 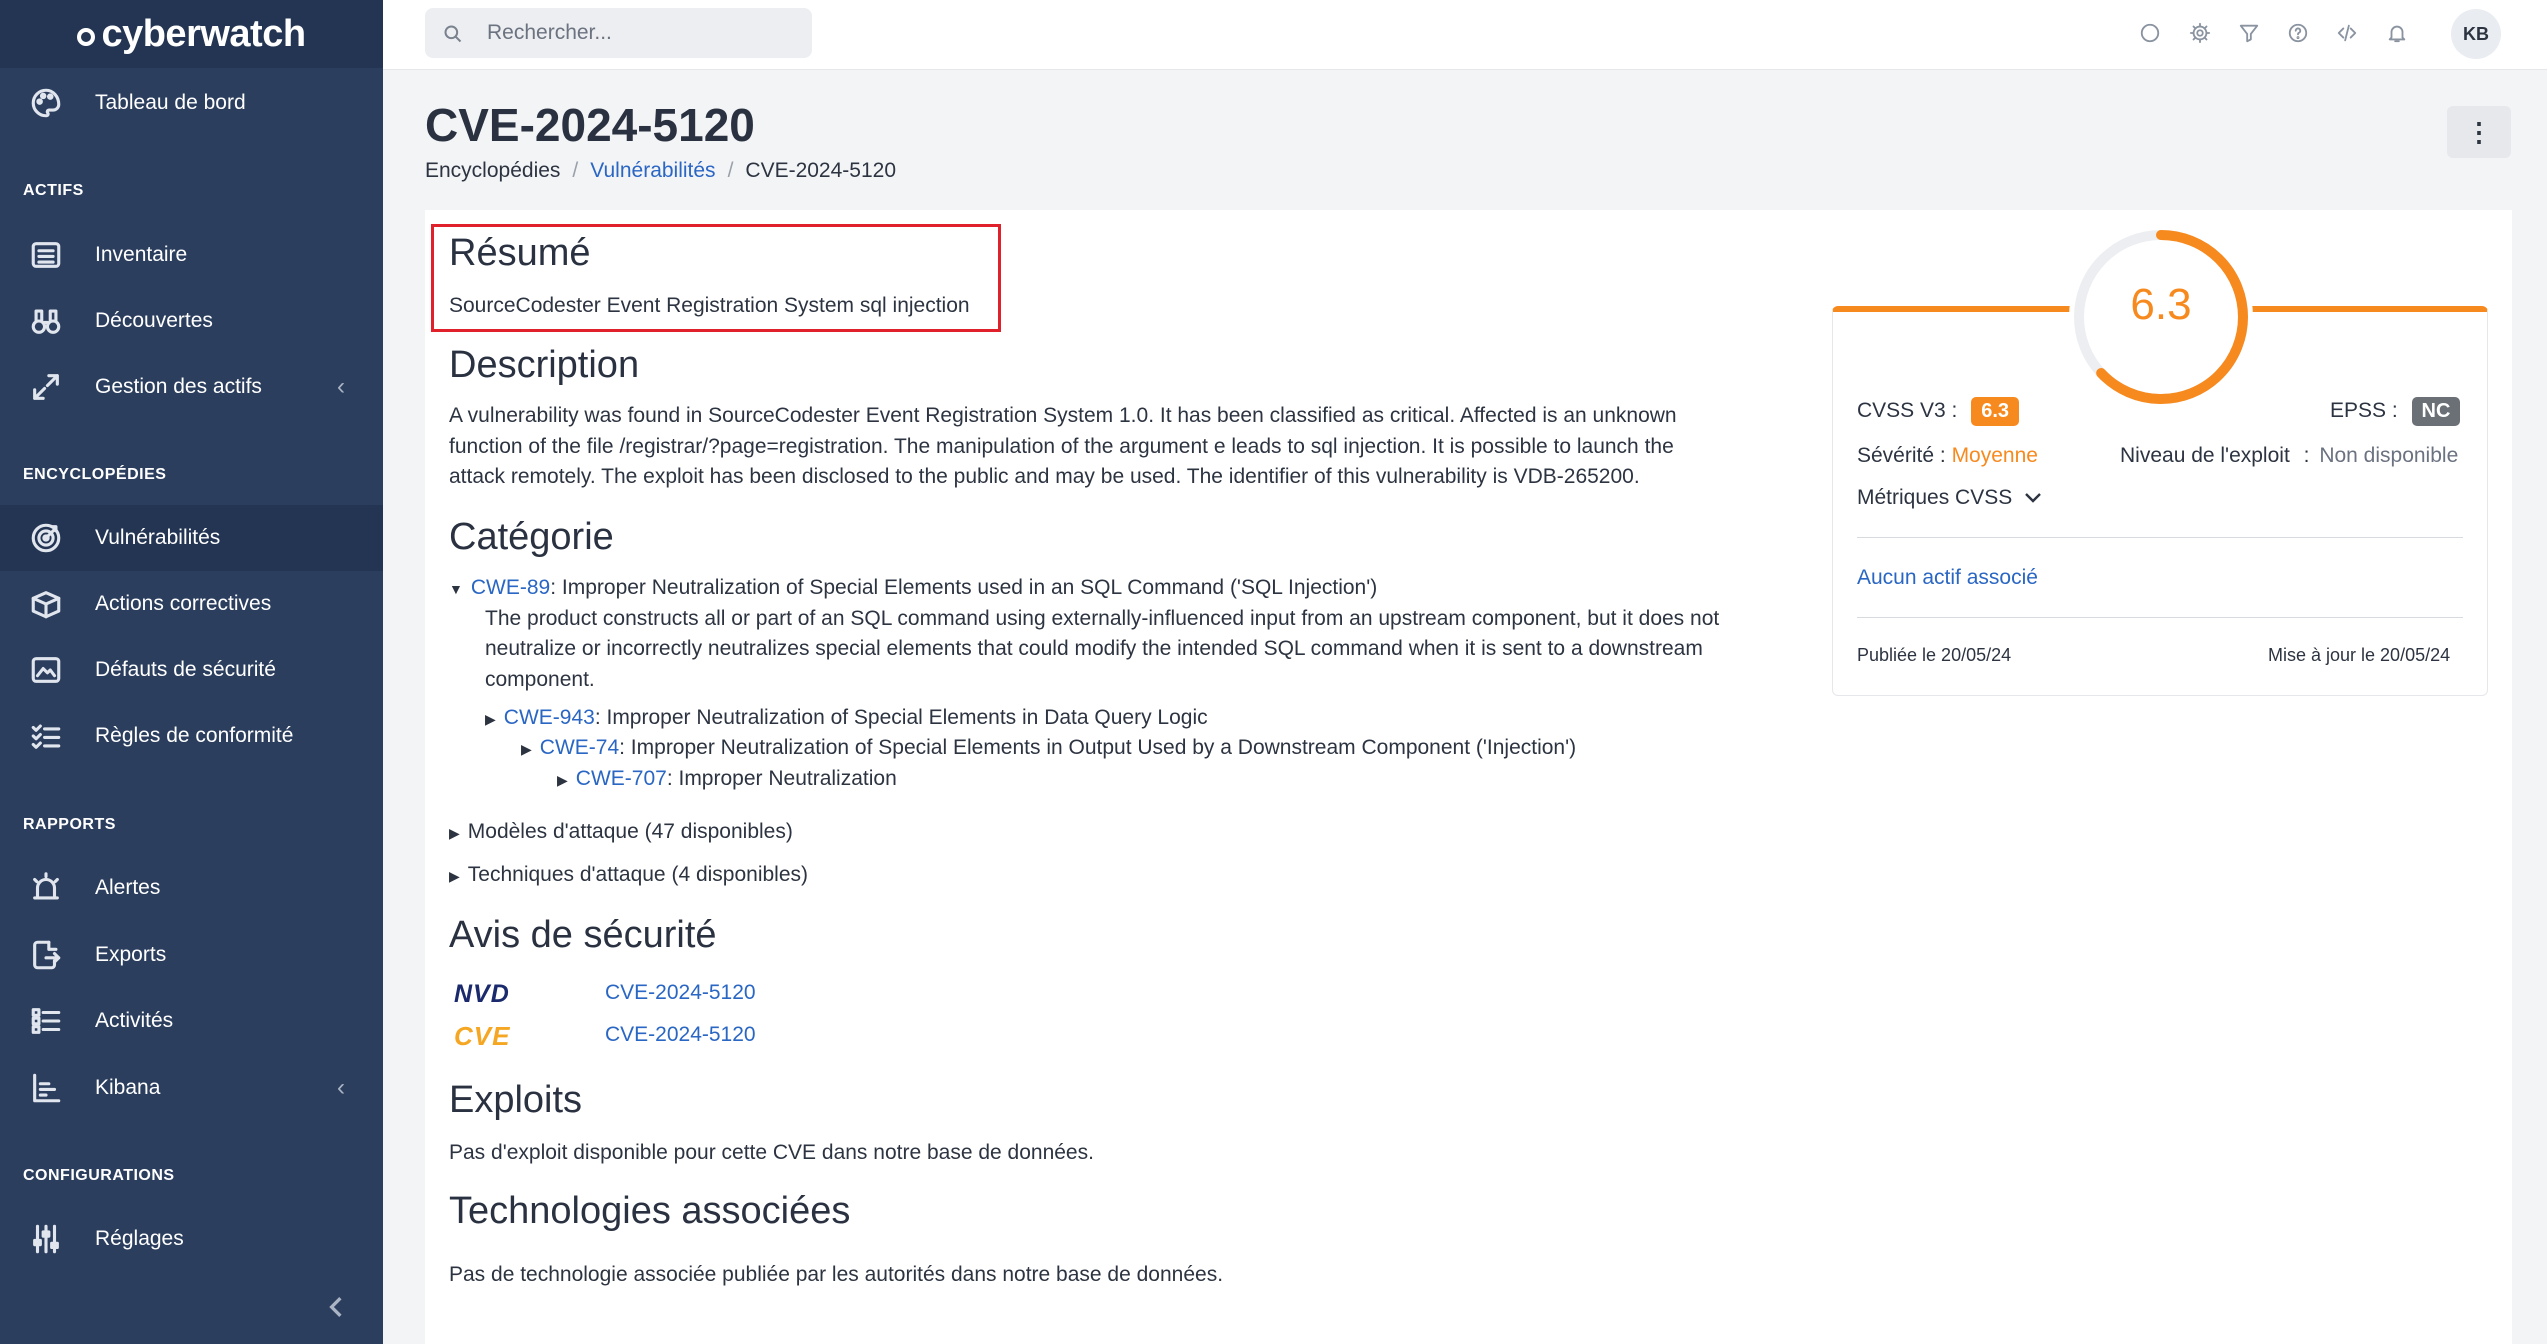 I want to click on sidebar-item-decouvertes: Découvertes, so click(x=191, y=321).